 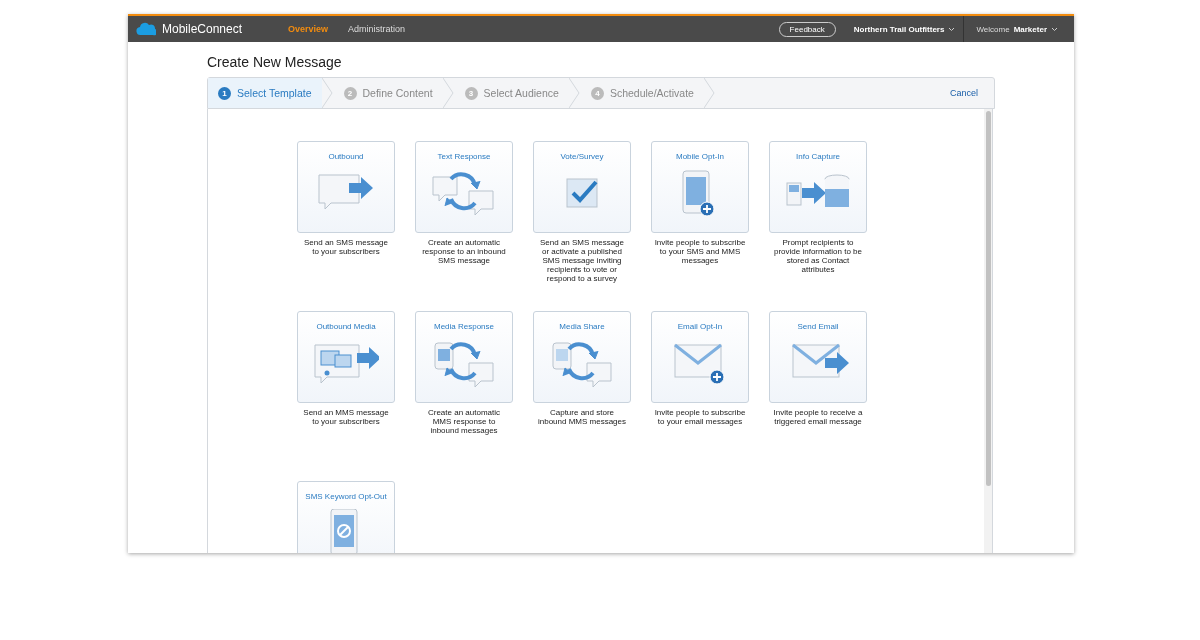 What do you see at coordinates (308, 29) in the screenshot?
I see `nav-link: Overview` at bounding box center [308, 29].